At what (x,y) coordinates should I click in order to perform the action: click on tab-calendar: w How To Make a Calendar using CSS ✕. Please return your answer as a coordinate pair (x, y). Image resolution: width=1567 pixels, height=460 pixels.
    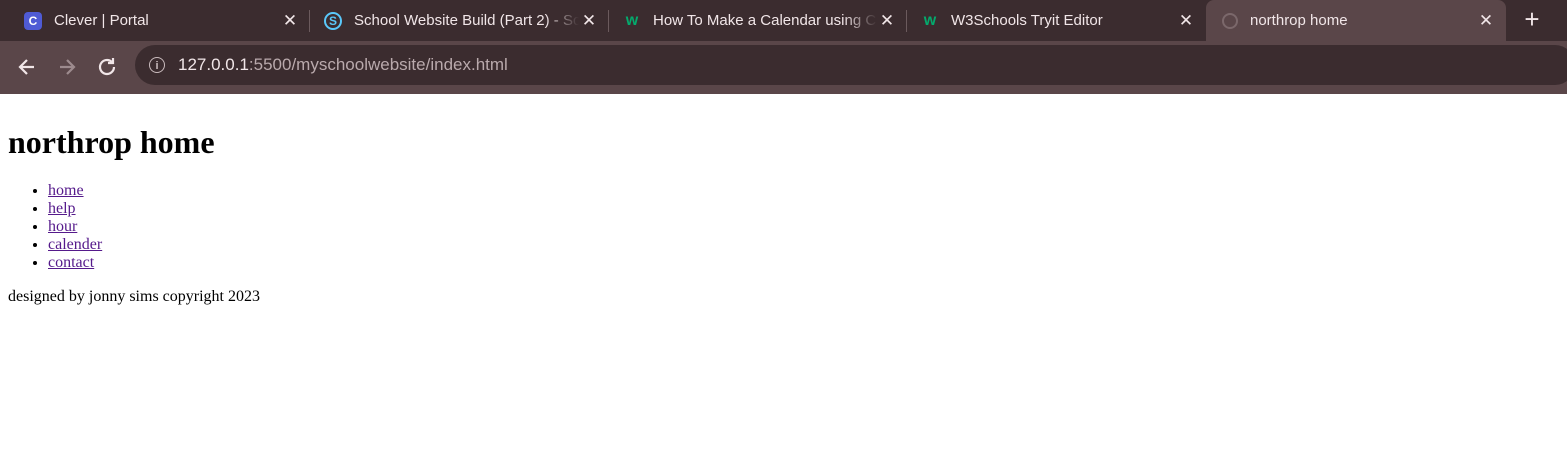
    Looking at the image, I should click on (758, 20).